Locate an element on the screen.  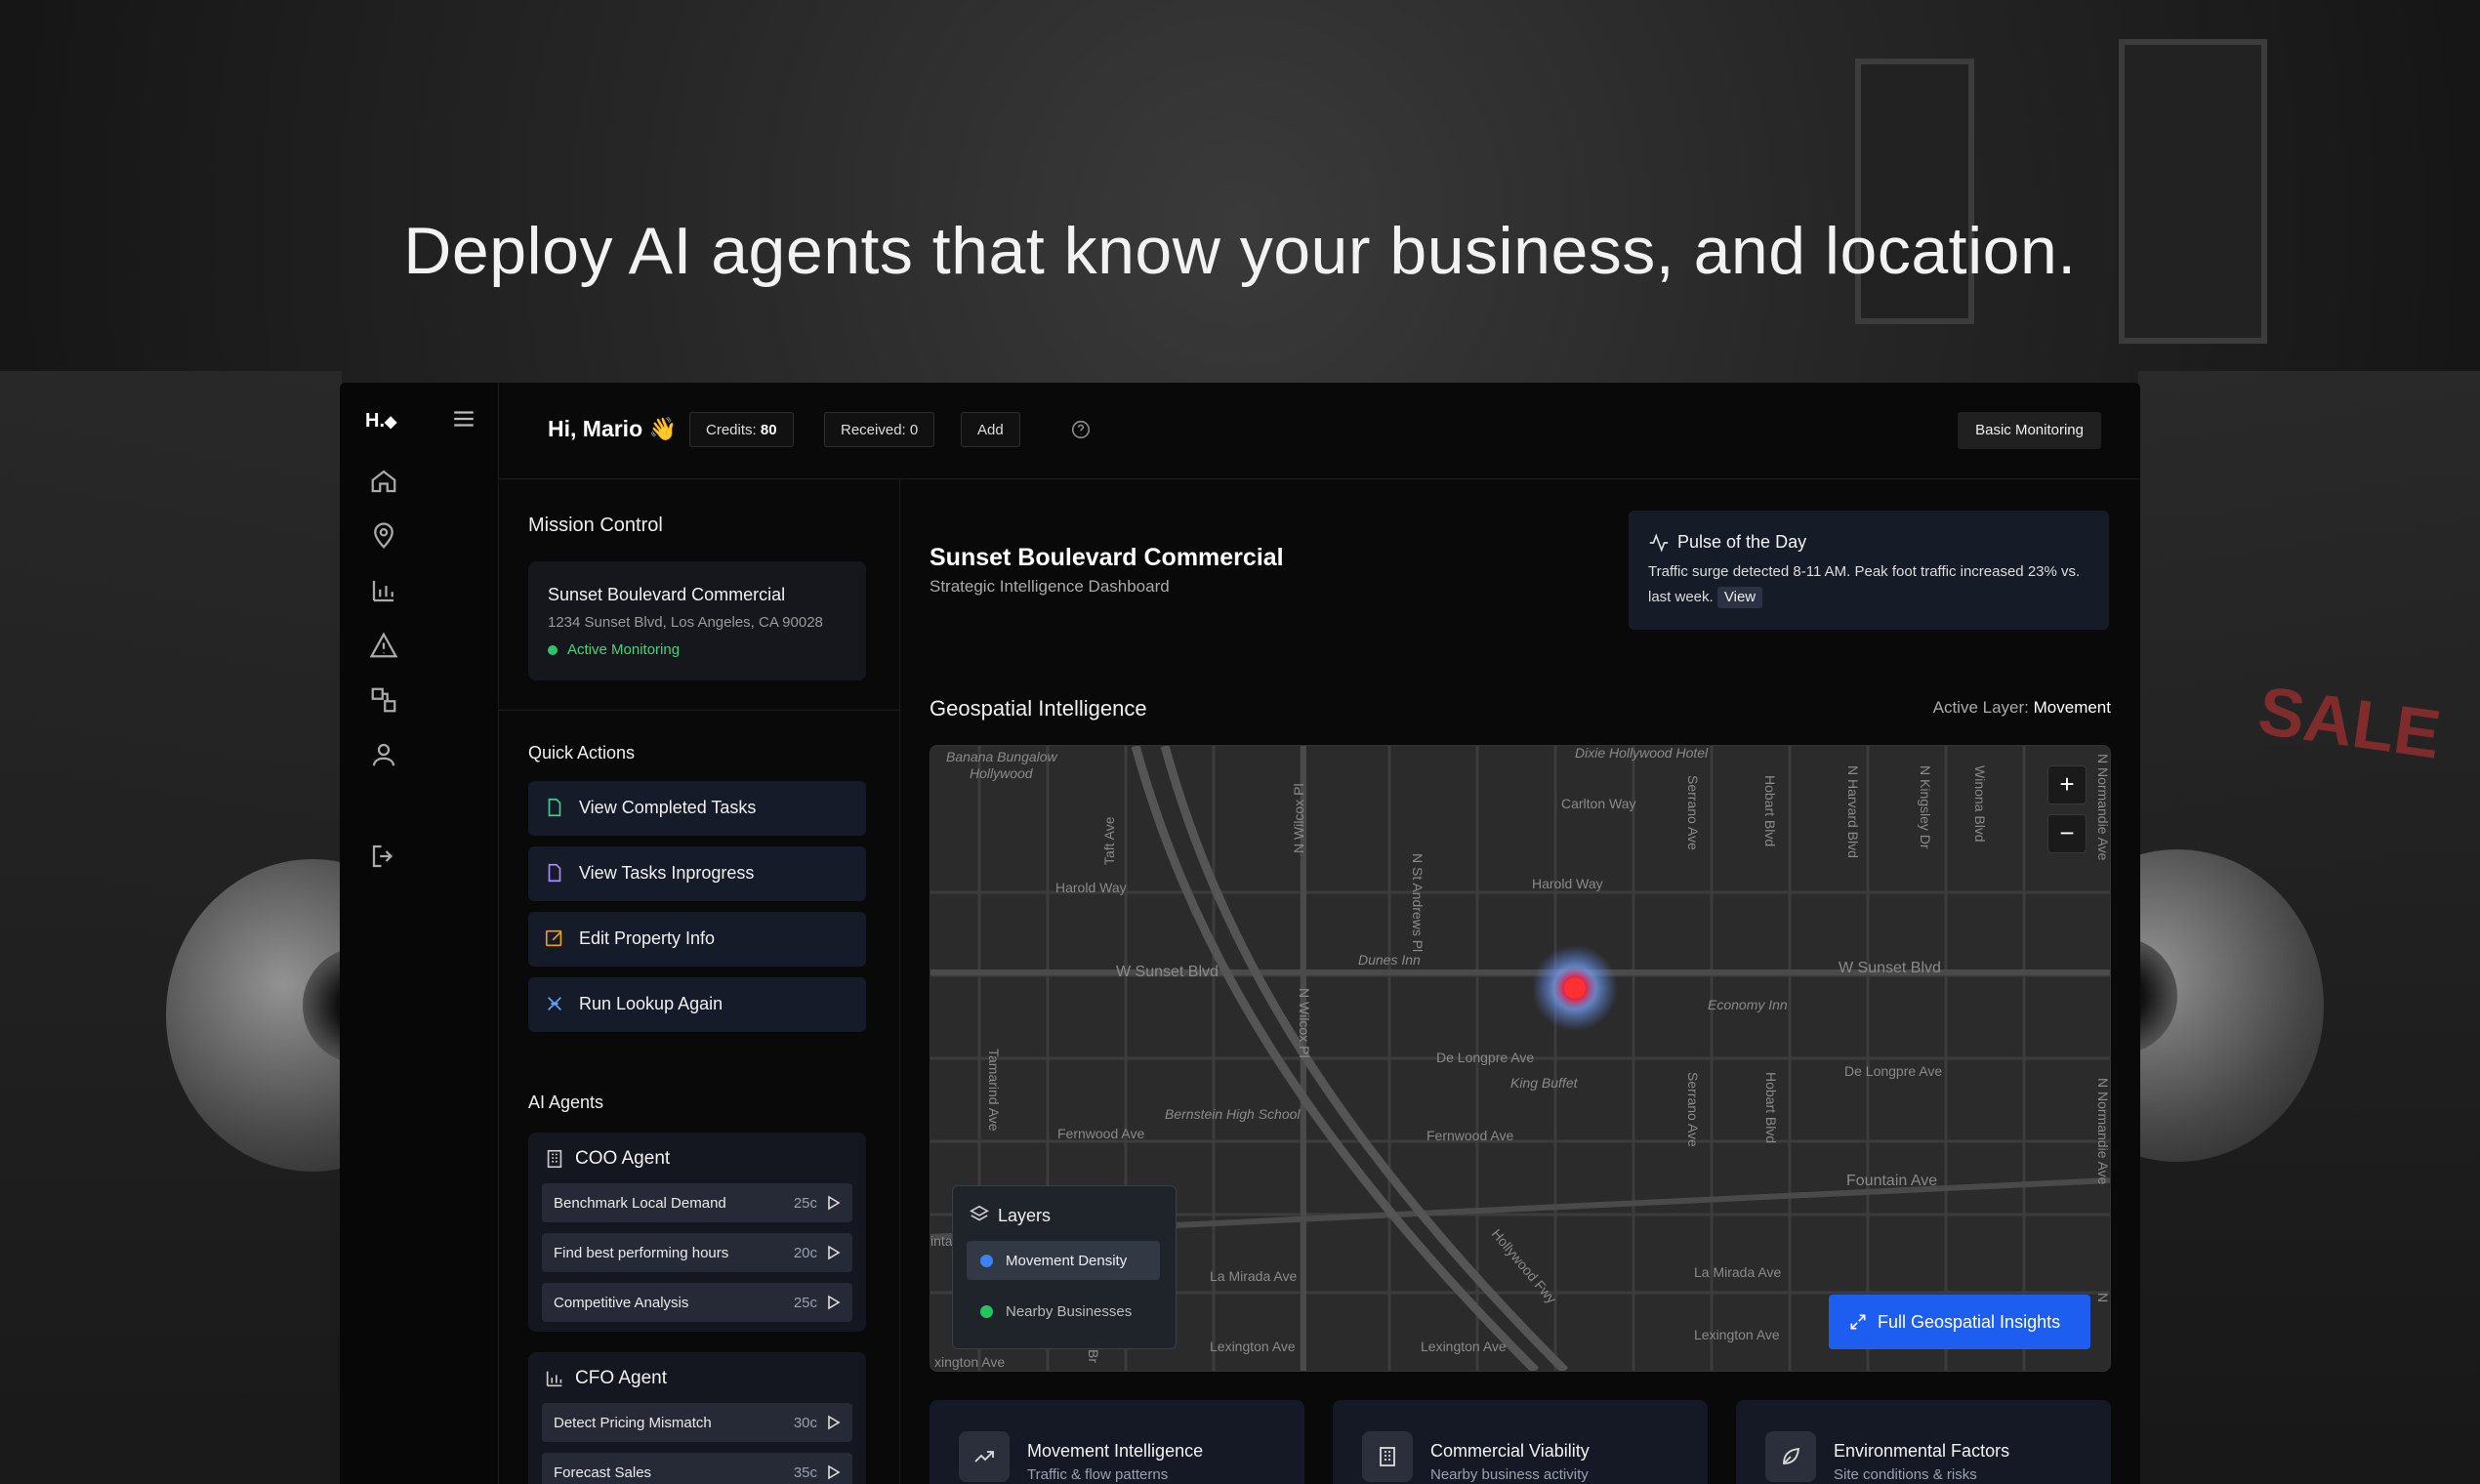
full-geospatial-insights-button: Full Geospatial Insights is located at coordinates (1959, 1322).